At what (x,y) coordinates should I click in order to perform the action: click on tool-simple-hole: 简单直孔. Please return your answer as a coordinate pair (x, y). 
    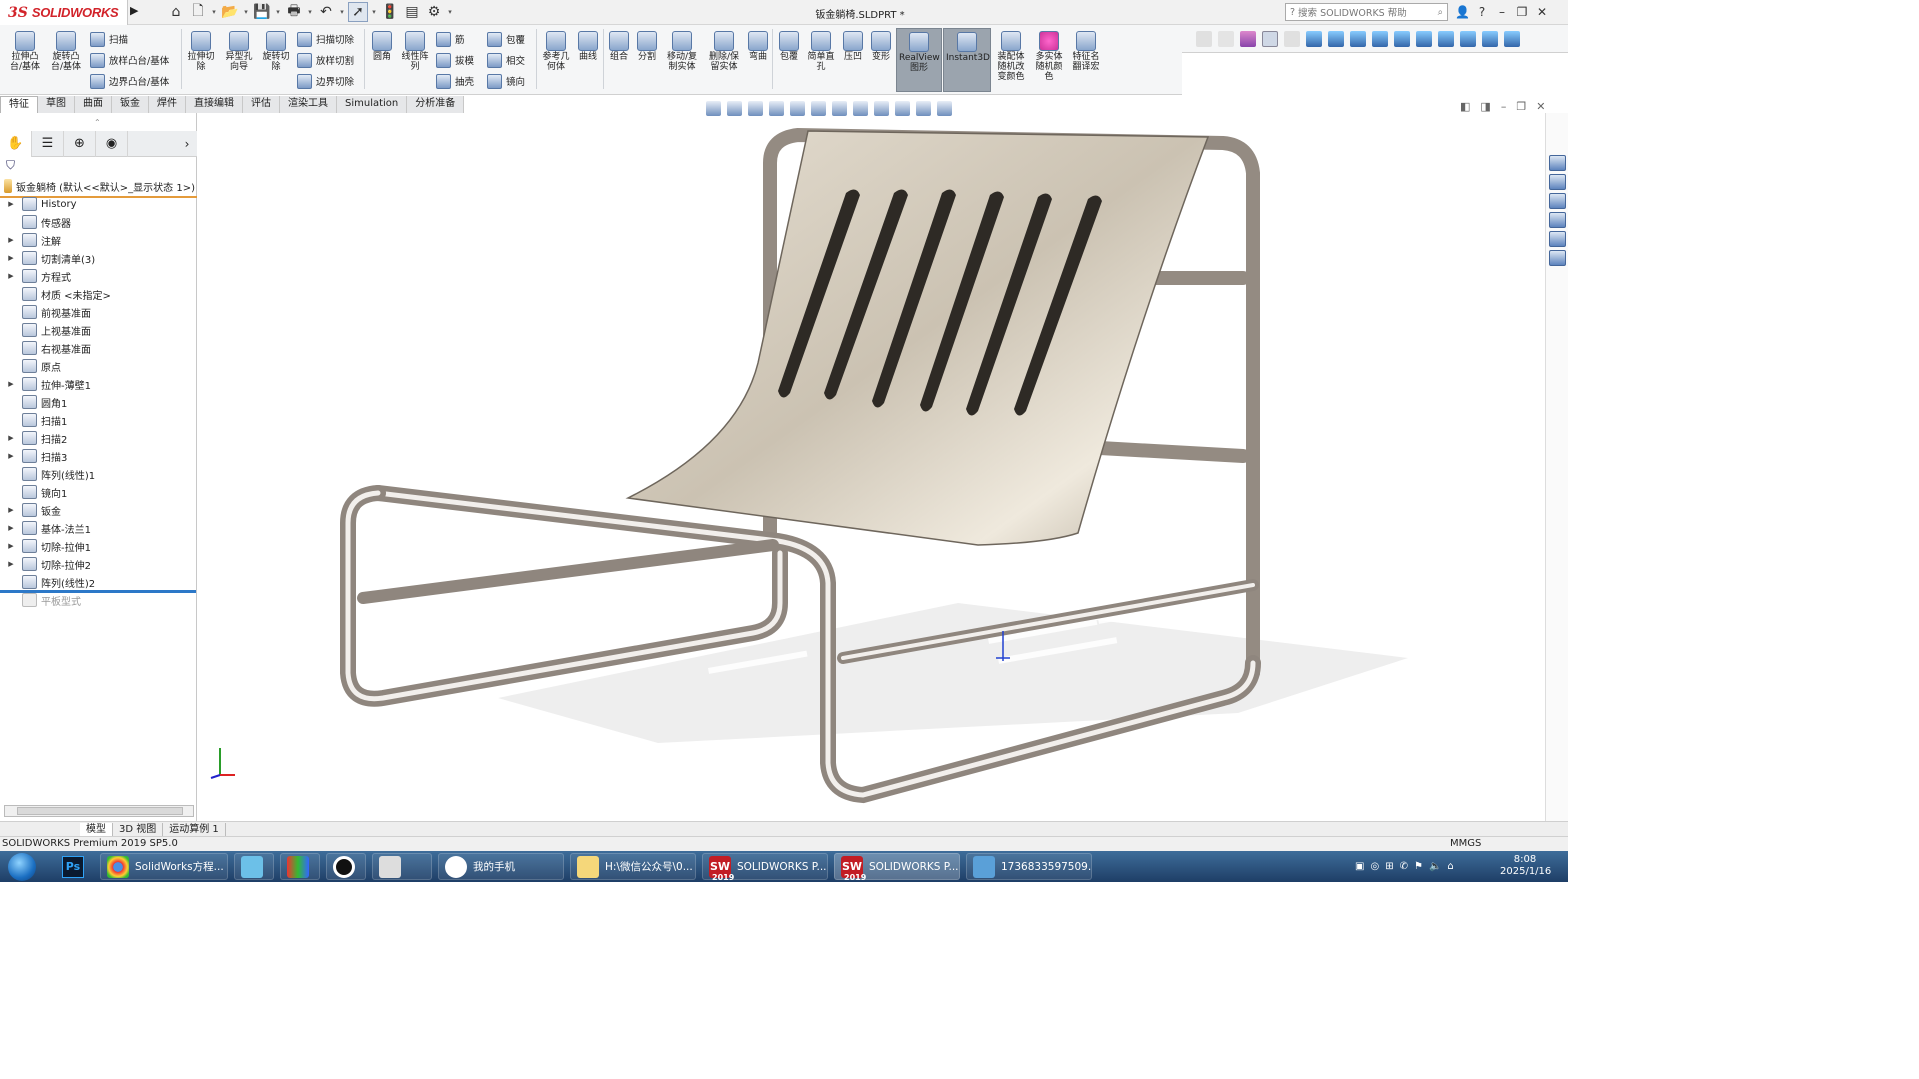
    Looking at the image, I should click on (821, 51).